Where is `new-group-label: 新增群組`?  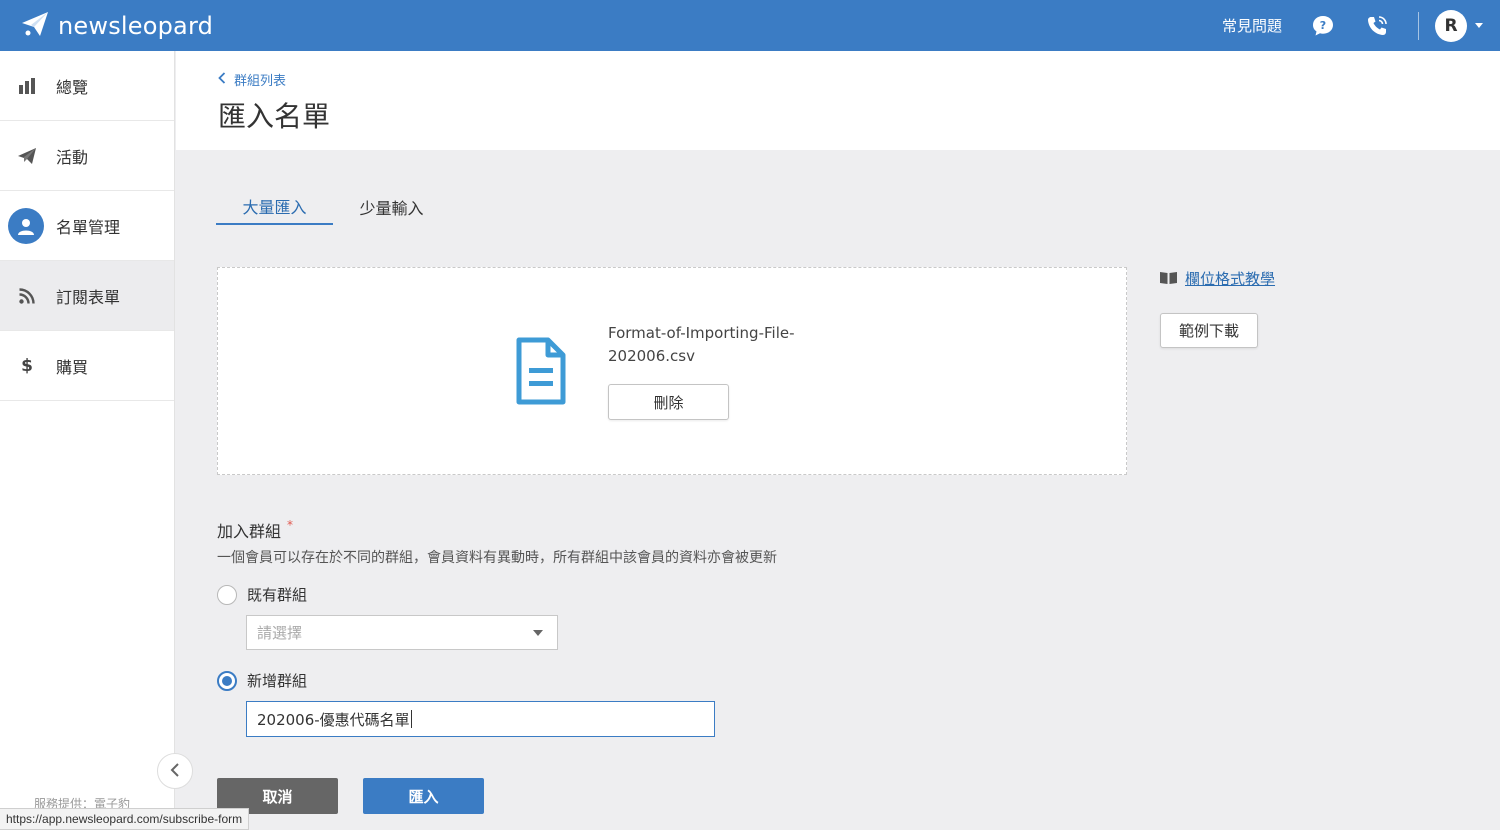
new-group-label: 新增群組 is located at coordinates (277, 681).